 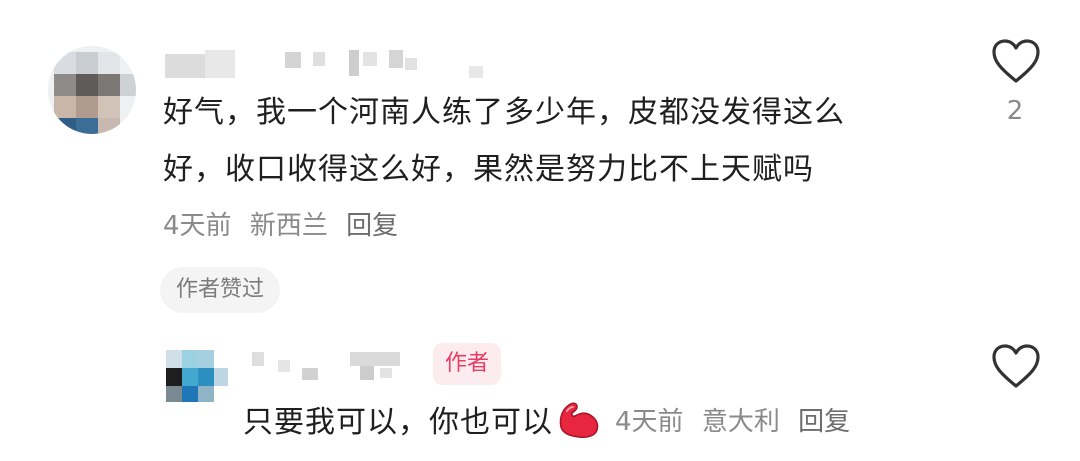 What do you see at coordinates (372, 226) in the screenshot?
I see `reply-button: 回复` at bounding box center [372, 226].